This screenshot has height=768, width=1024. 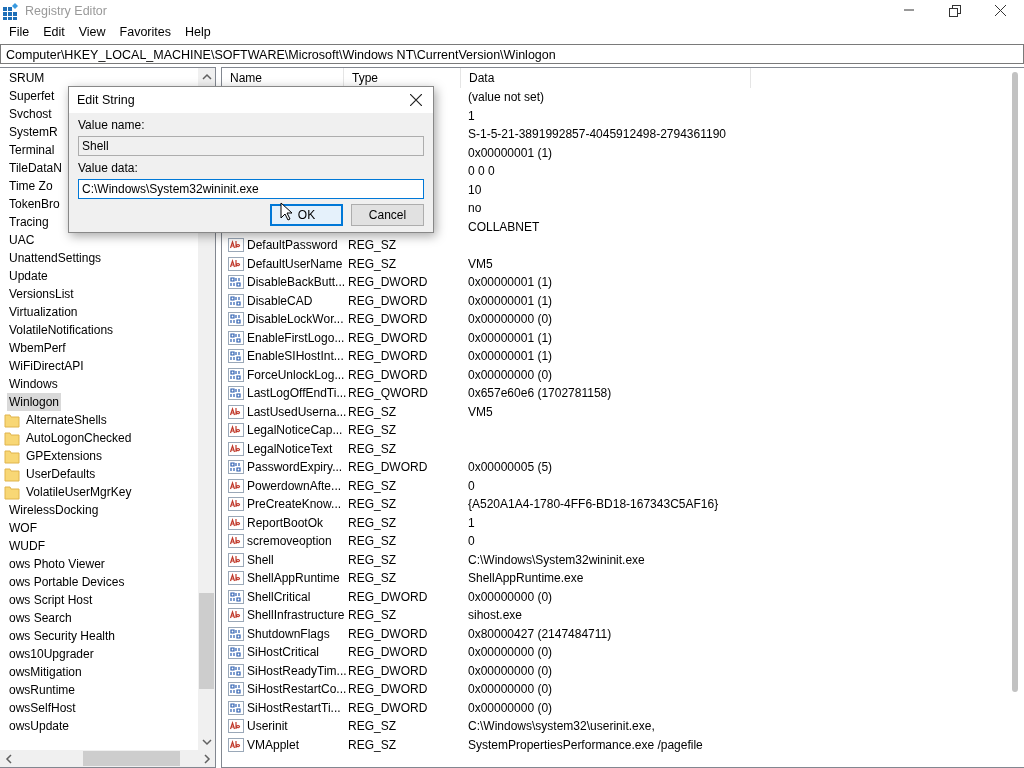 What do you see at coordinates (30, 114) in the screenshot?
I see `tree-item: Svchost` at bounding box center [30, 114].